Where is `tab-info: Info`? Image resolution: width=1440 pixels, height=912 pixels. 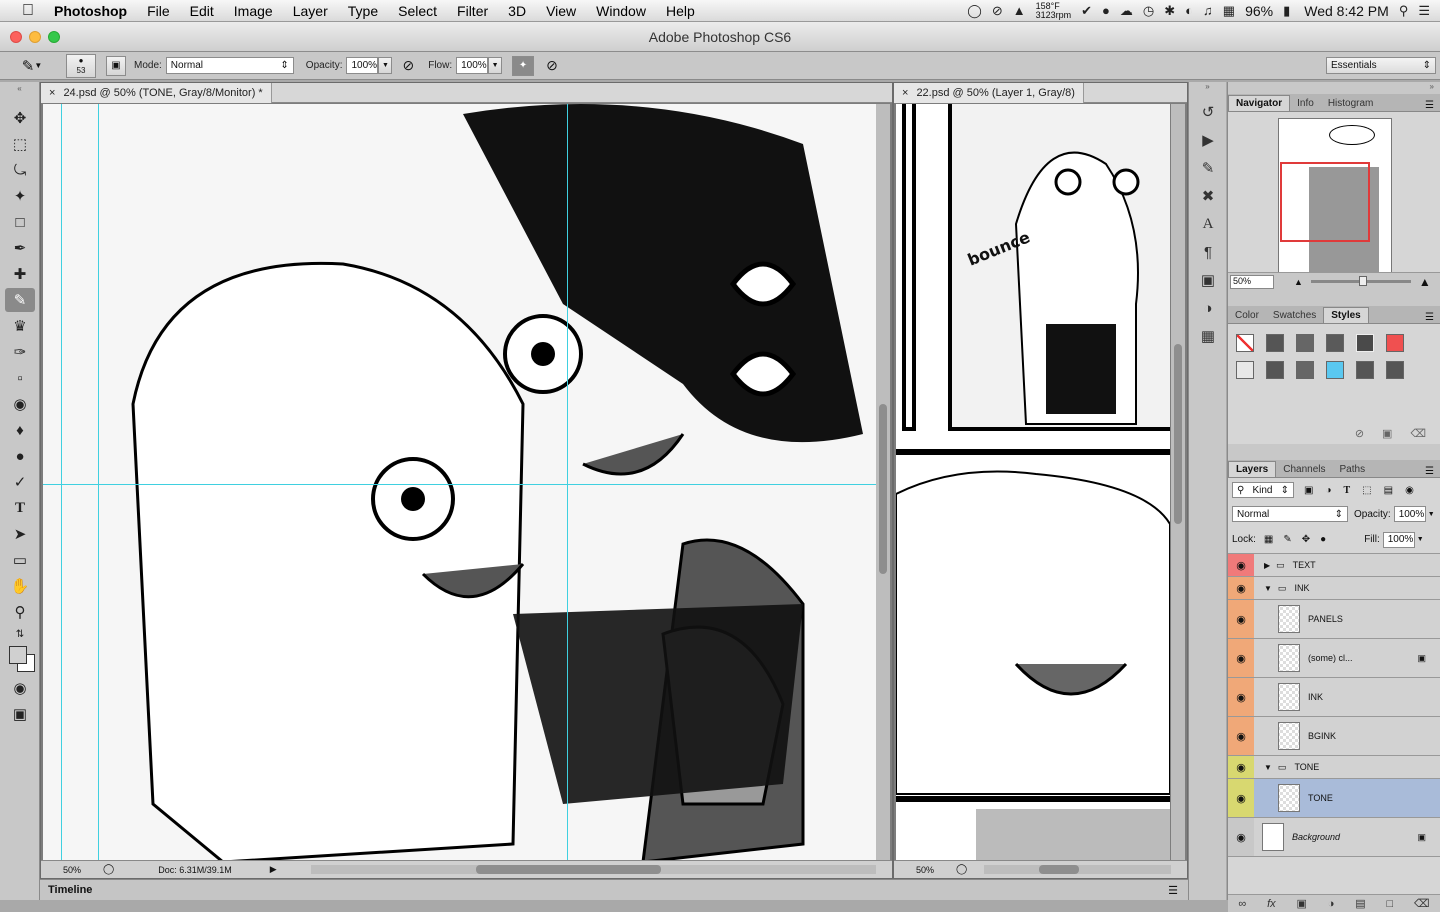 tab-info: Info is located at coordinates (1305, 103).